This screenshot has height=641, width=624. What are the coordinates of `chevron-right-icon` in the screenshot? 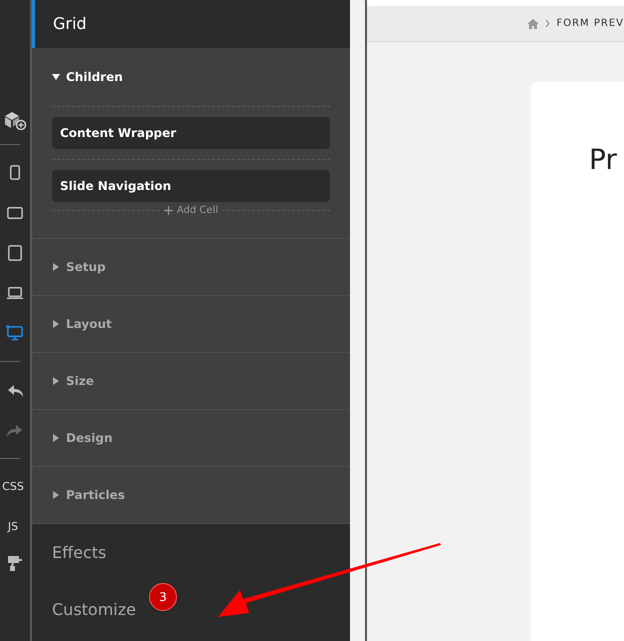 It's located at (547, 23).